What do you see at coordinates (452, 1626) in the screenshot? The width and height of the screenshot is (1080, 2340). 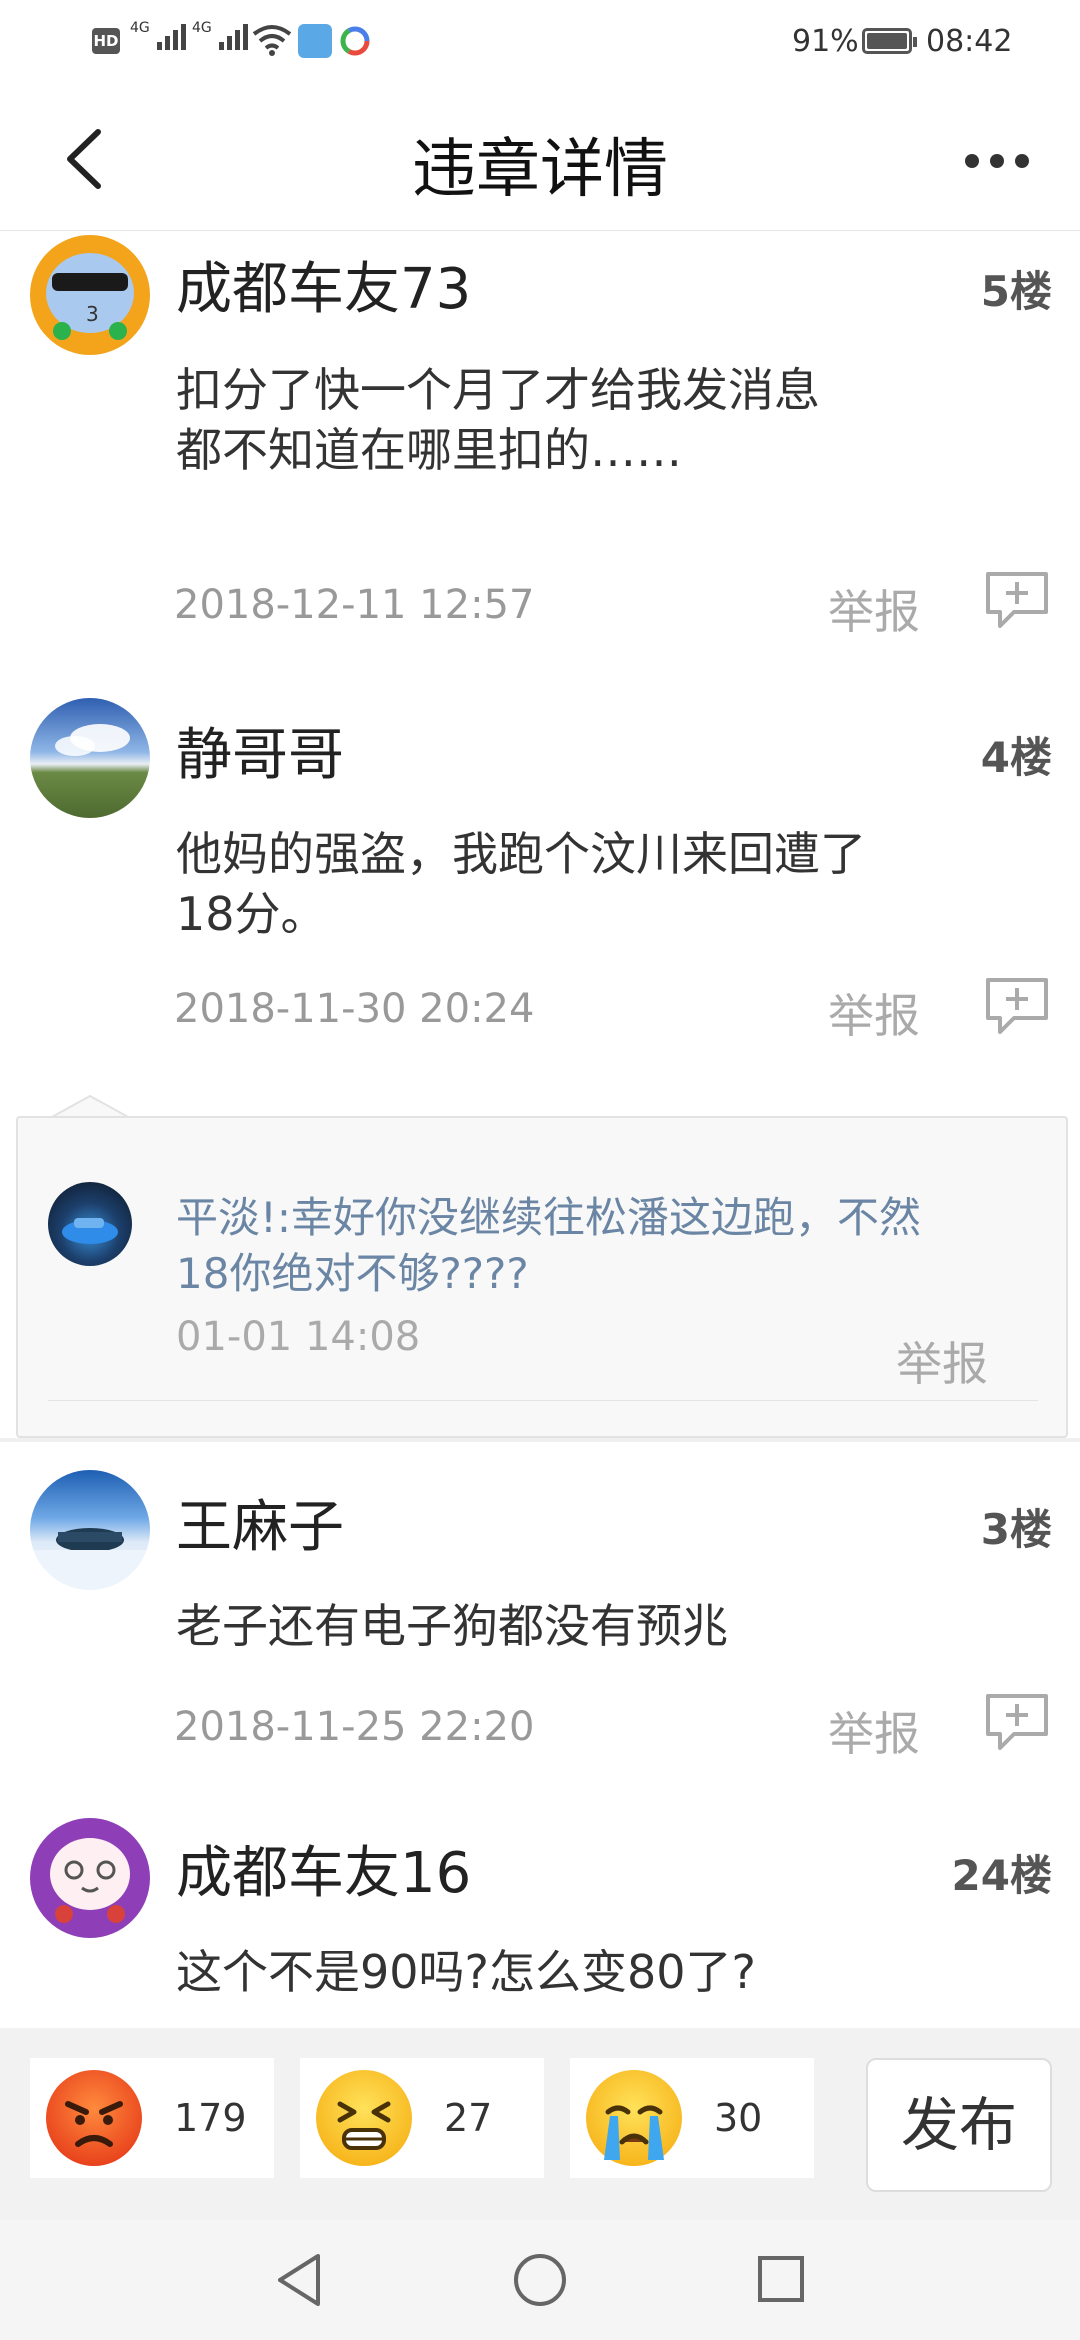 I see `comment-line: 老子还有电子狗都没有预兆` at bounding box center [452, 1626].